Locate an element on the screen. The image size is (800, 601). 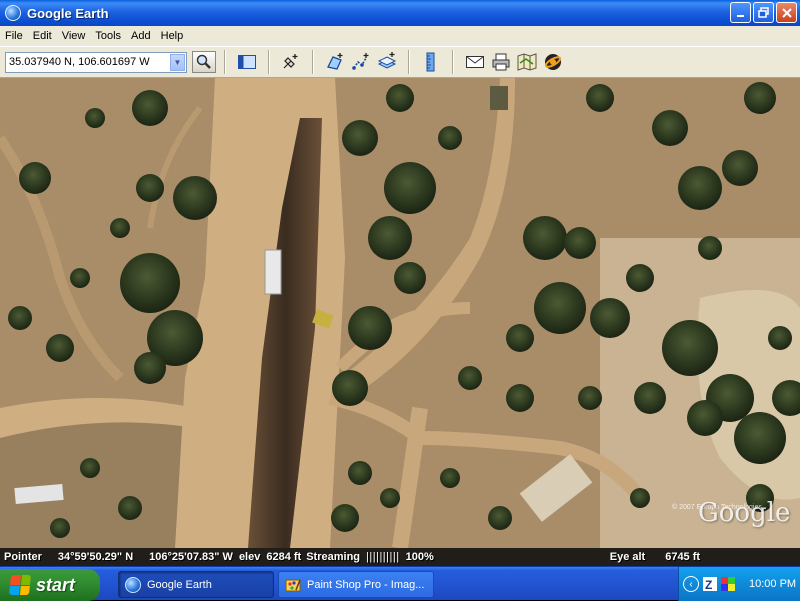
polygon-icon is located at coordinates (335, 61).